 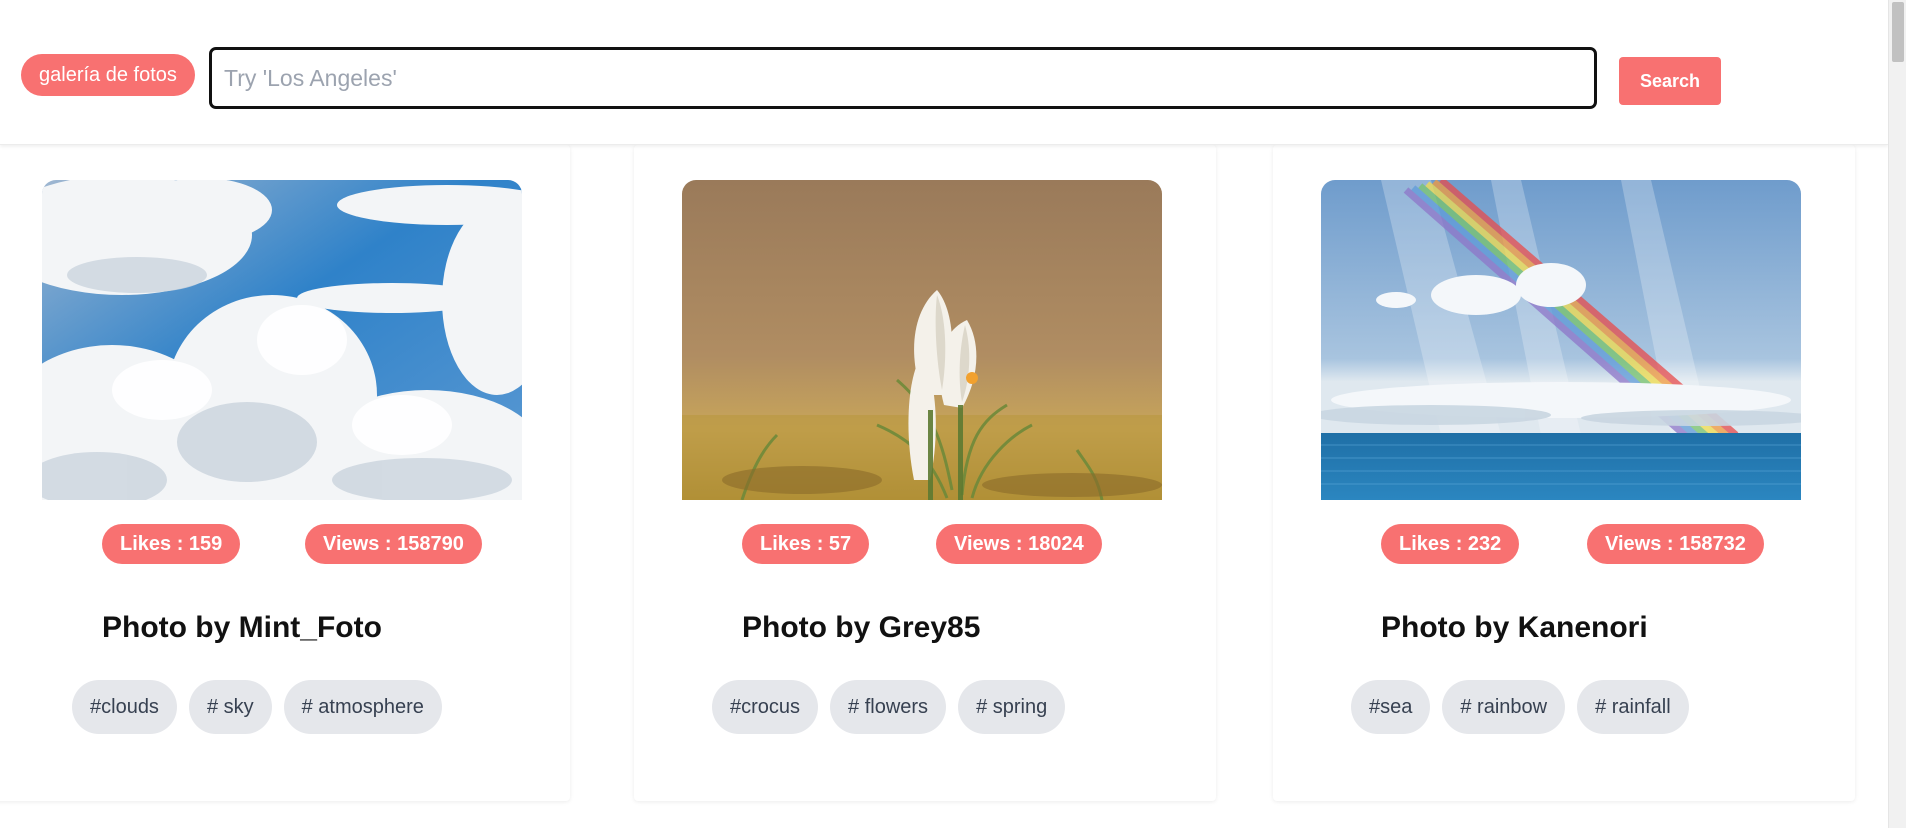 What do you see at coordinates (1675, 544) in the screenshot?
I see `views-badge: Views : 158732` at bounding box center [1675, 544].